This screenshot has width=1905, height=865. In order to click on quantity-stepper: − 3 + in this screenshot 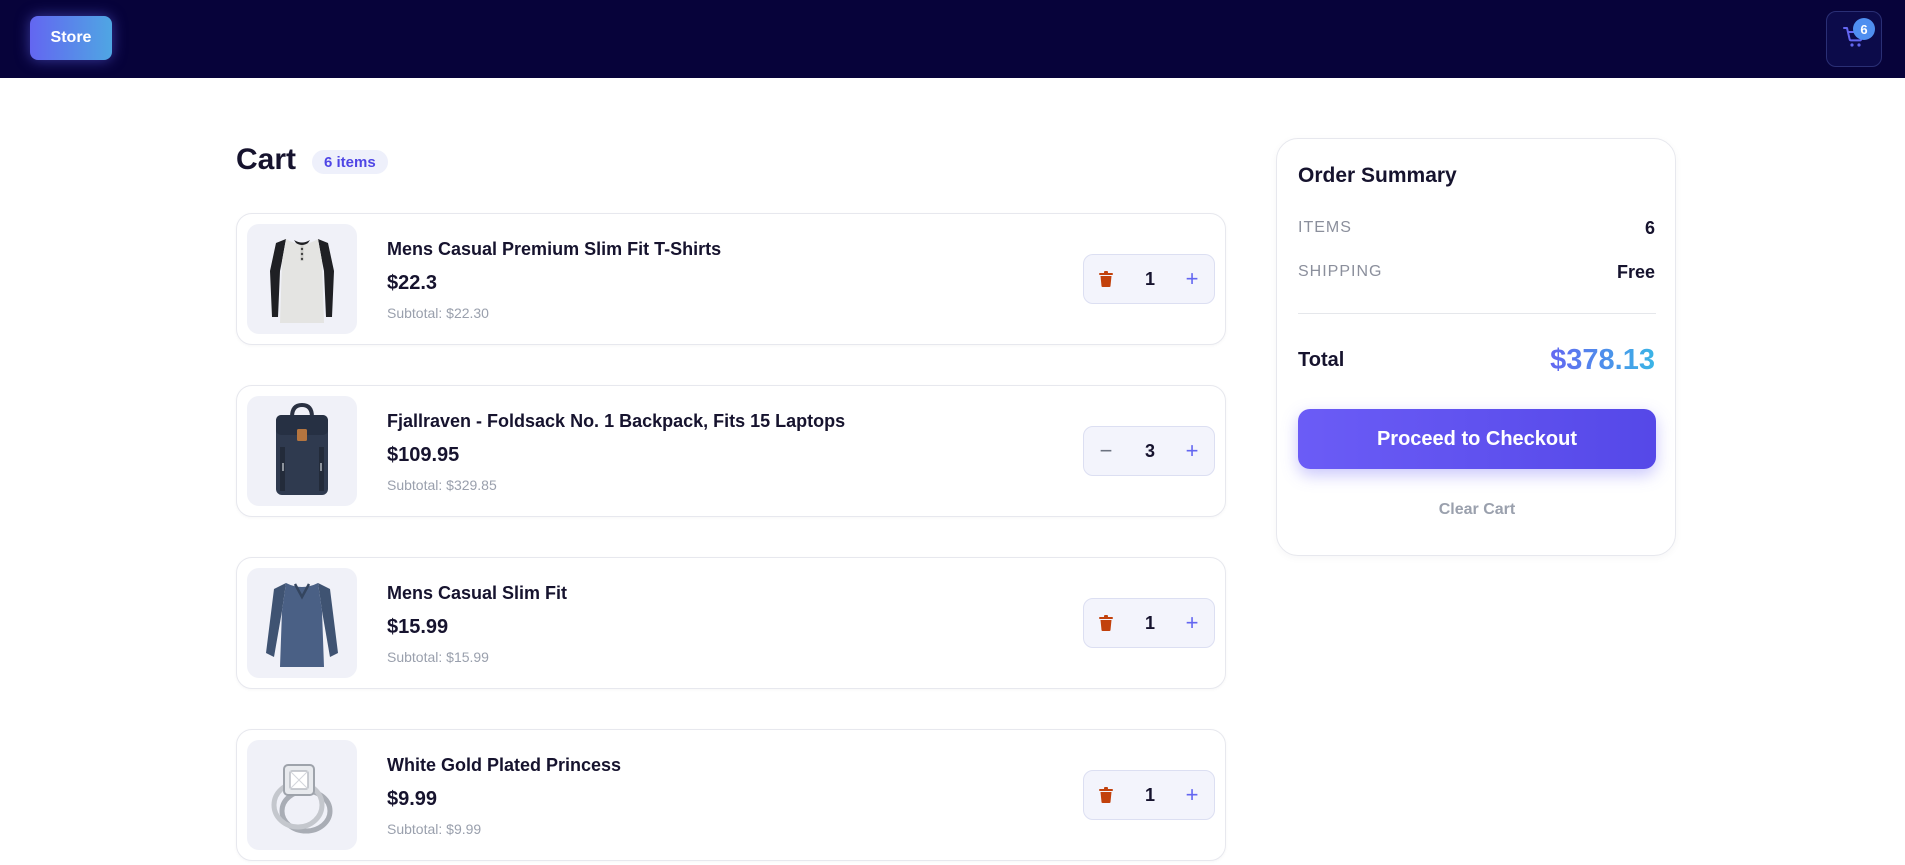, I will do `click(1149, 451)`.